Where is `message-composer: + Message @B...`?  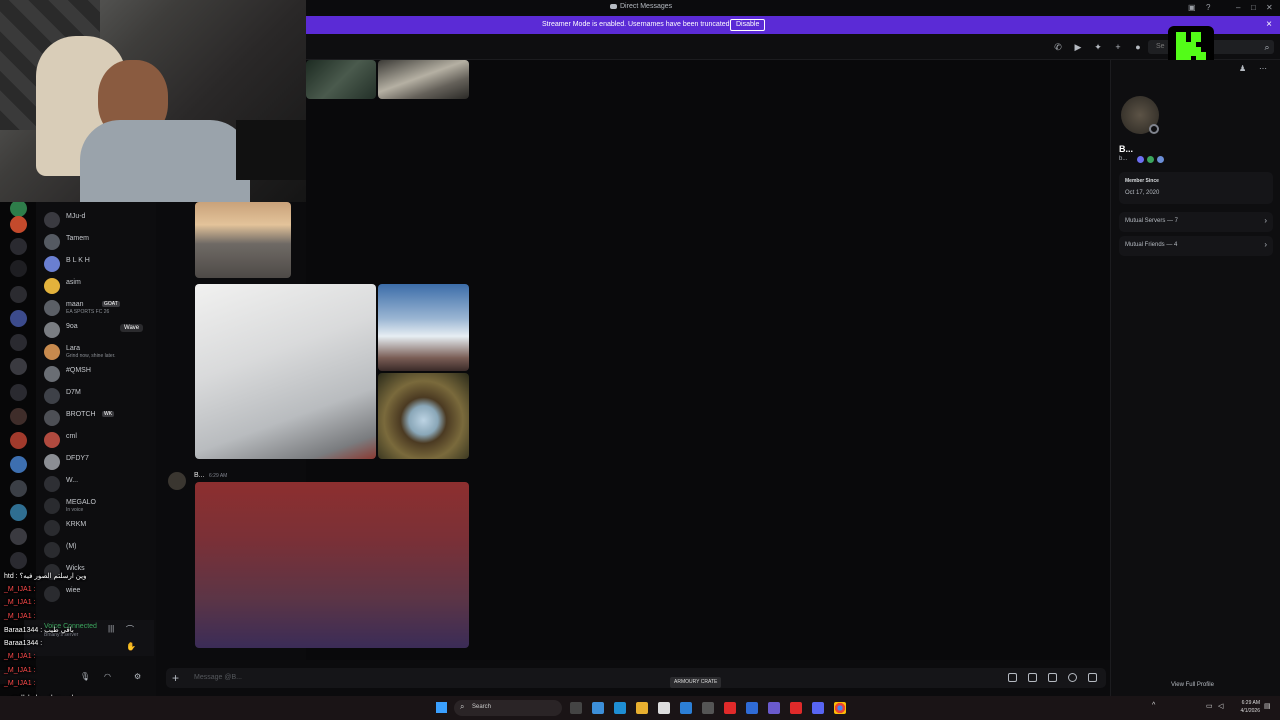 message-composer: + Message @B... is located at coordinates (636, 678).